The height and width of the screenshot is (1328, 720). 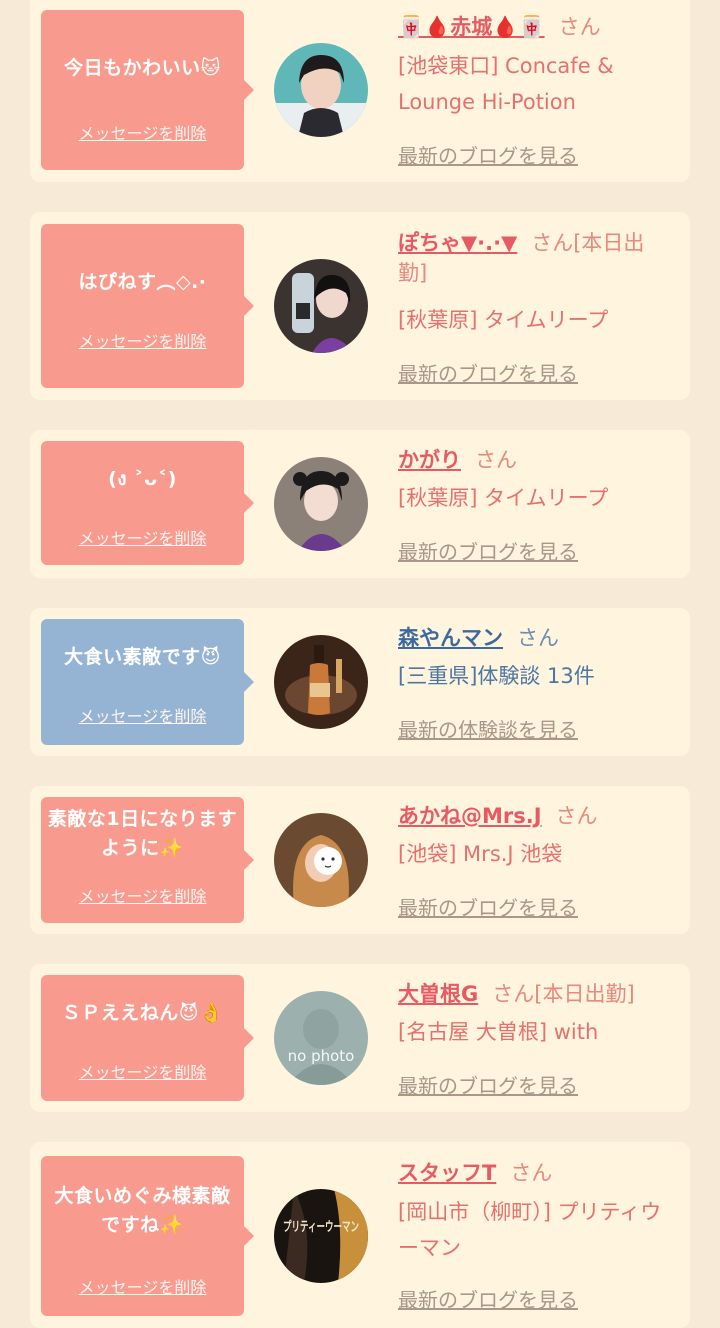 I want to click on cast-name-line: 大曽根G さん[本日出勤], so click(x=534, y=994).